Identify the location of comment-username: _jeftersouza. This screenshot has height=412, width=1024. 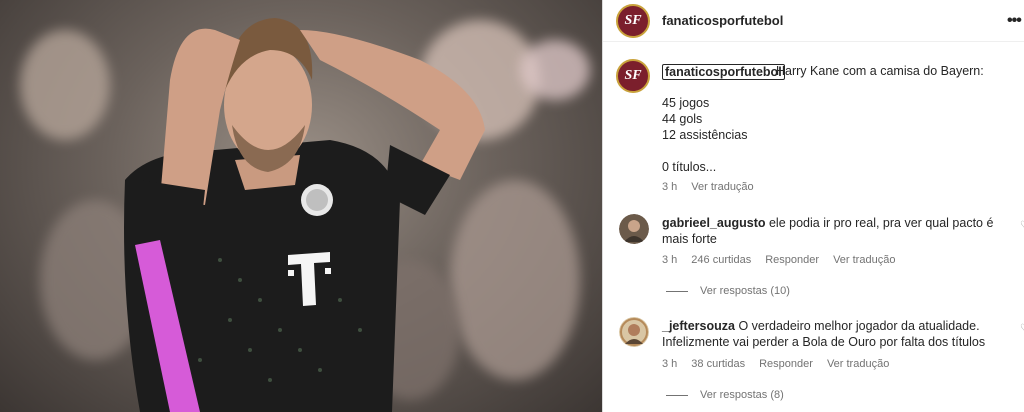
(698, 326).